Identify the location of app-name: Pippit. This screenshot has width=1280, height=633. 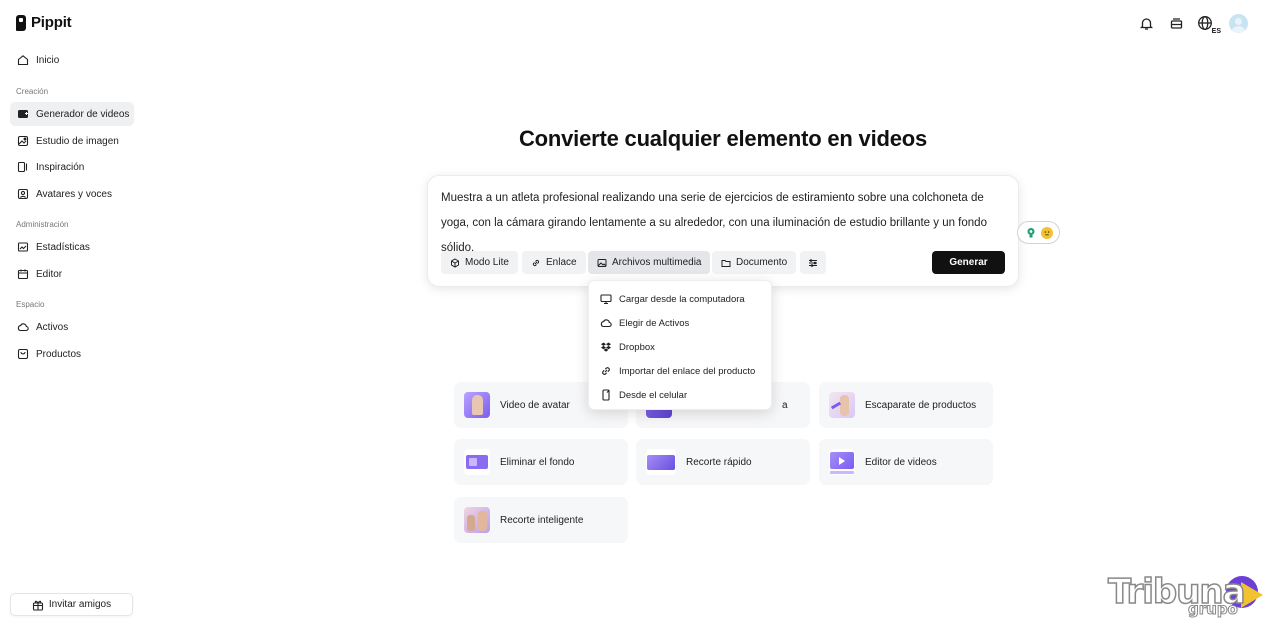
(51, 22).